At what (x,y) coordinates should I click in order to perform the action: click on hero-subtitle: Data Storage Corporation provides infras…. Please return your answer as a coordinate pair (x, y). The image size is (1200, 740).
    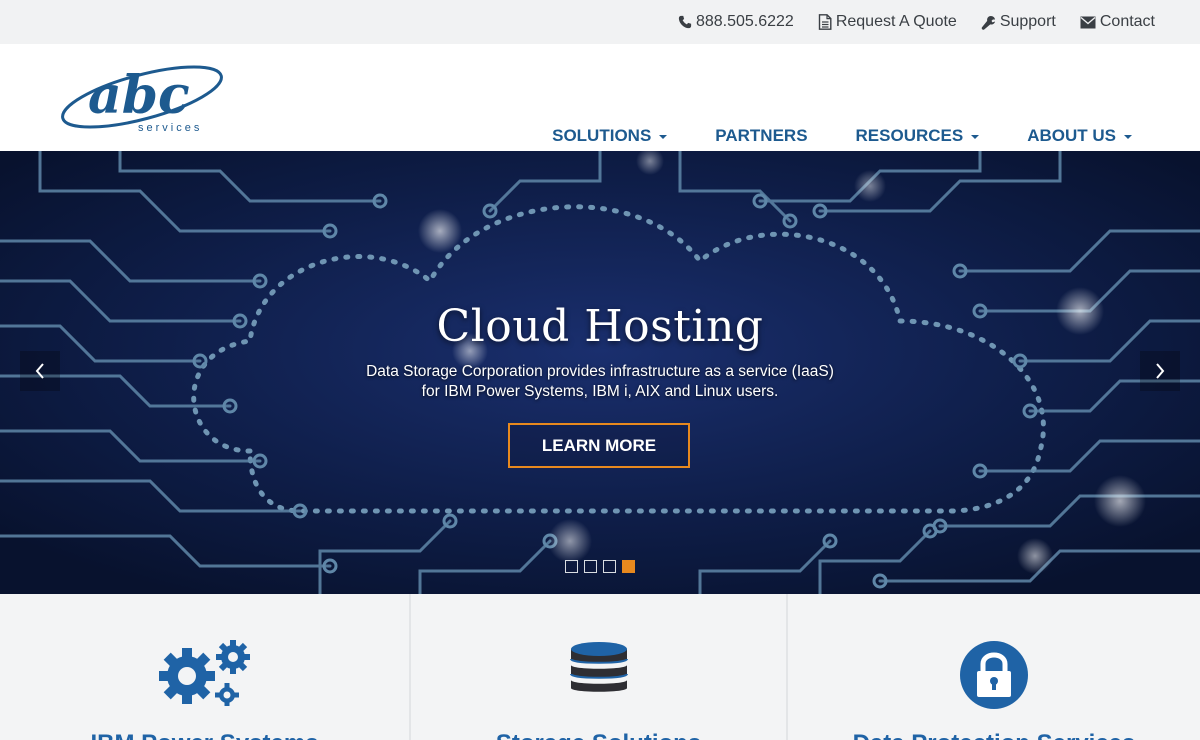
    Looking at the image, I should click on (600, 382).